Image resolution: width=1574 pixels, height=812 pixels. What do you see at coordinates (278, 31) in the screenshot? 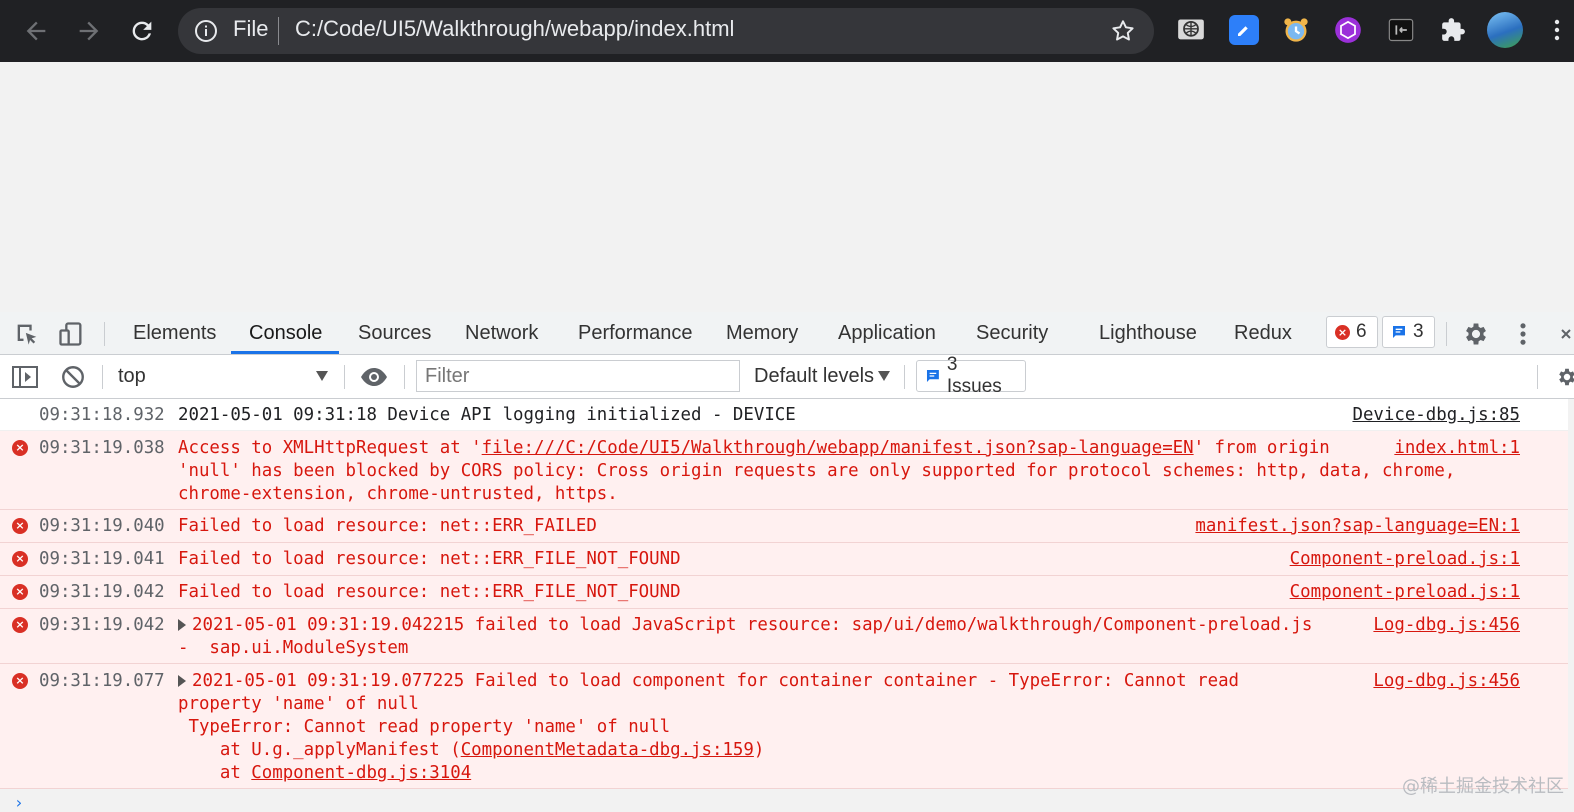
I see `omnibox-divider` at bounding box center [278, 31].